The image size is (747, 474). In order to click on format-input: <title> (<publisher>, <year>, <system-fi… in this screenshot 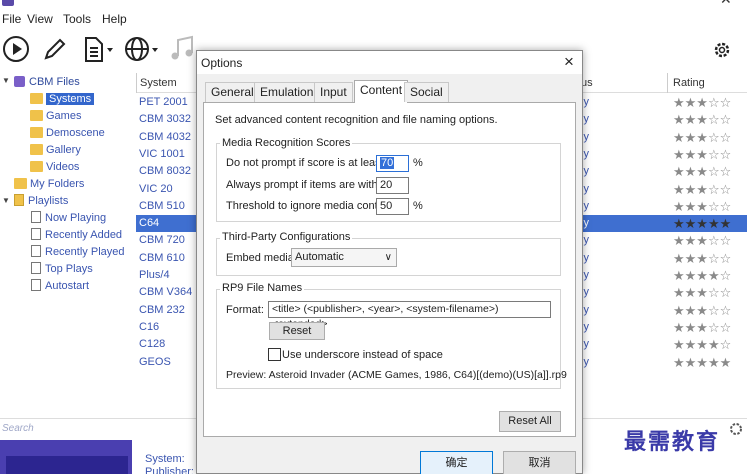, I will do `click(409, 315)`.